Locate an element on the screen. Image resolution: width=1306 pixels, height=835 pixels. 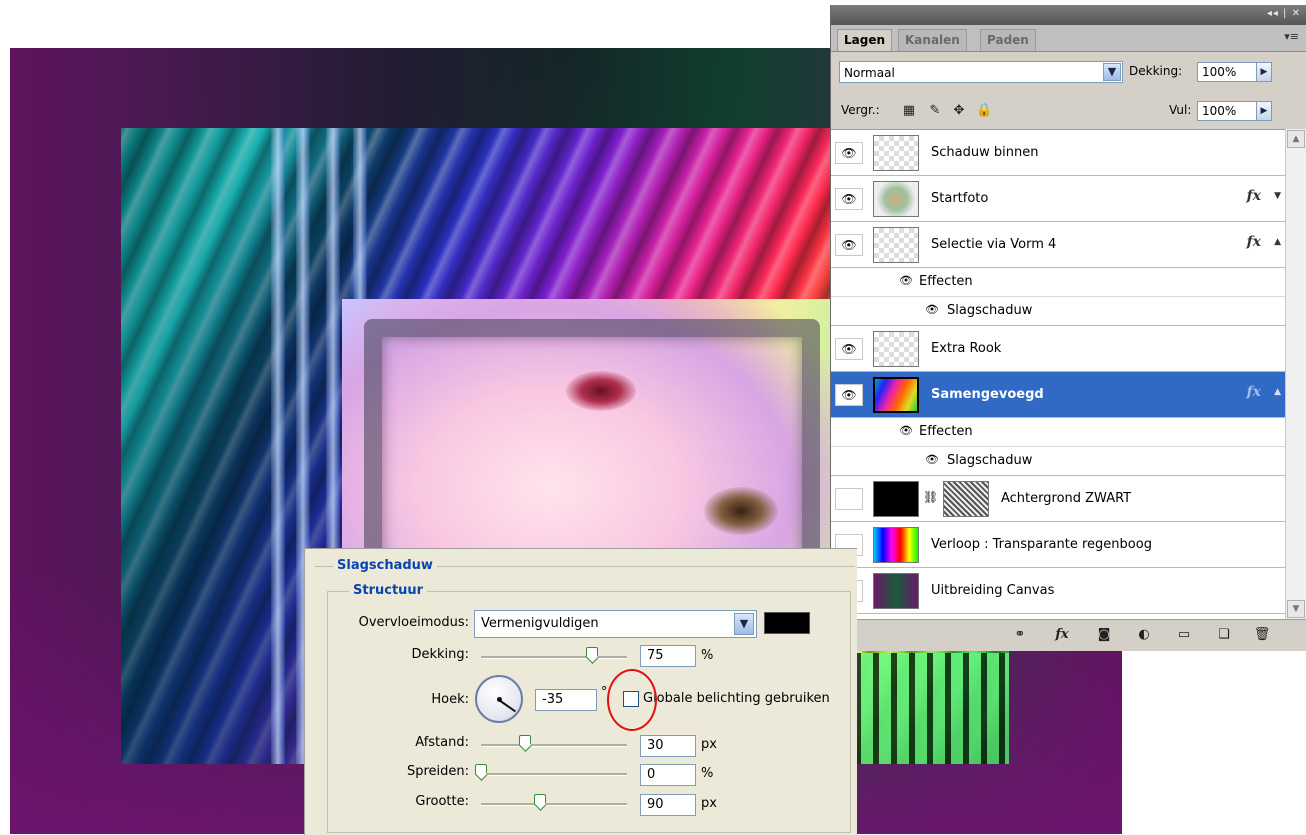
layer-row-selectie-via-vorm-4: 👁 Selectie via Vorm 4 fx ▲ is located at coordinates (1058, 245).